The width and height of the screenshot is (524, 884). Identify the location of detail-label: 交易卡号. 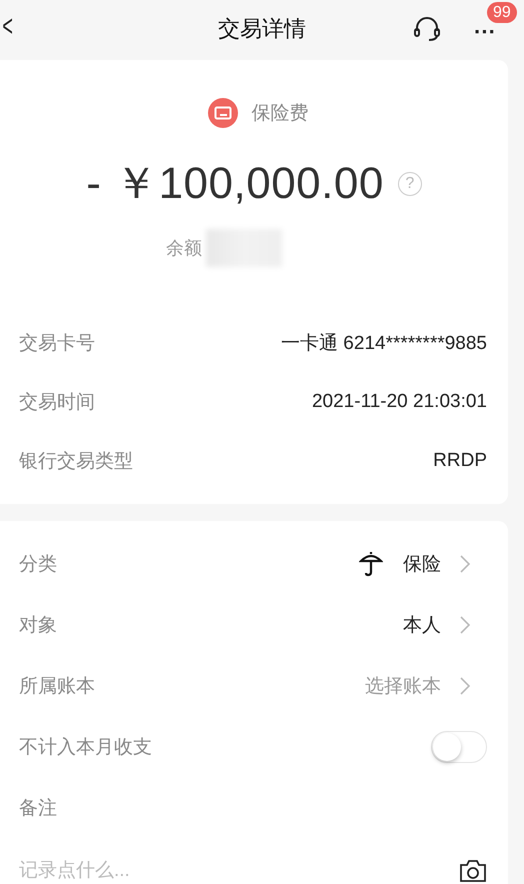
(57, 344).